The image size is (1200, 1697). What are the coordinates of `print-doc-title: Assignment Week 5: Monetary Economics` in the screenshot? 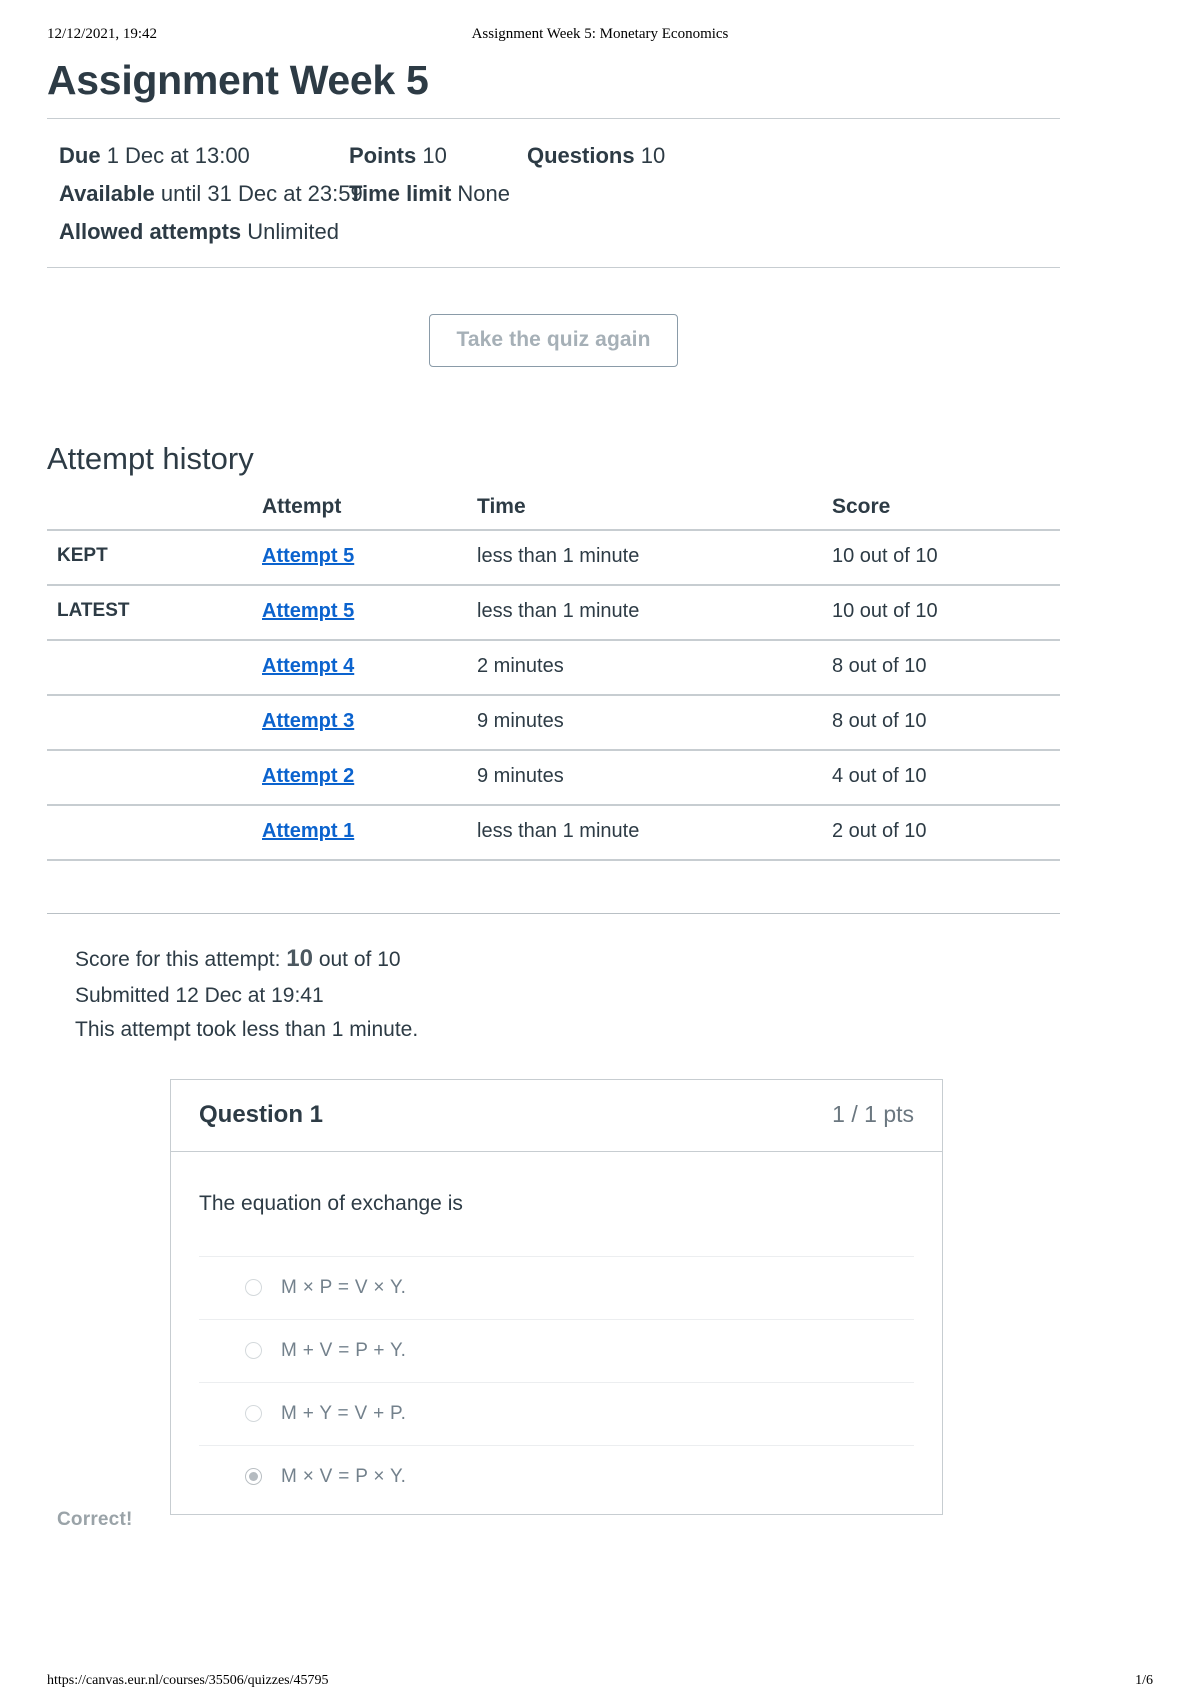 It's located at (600, 34).